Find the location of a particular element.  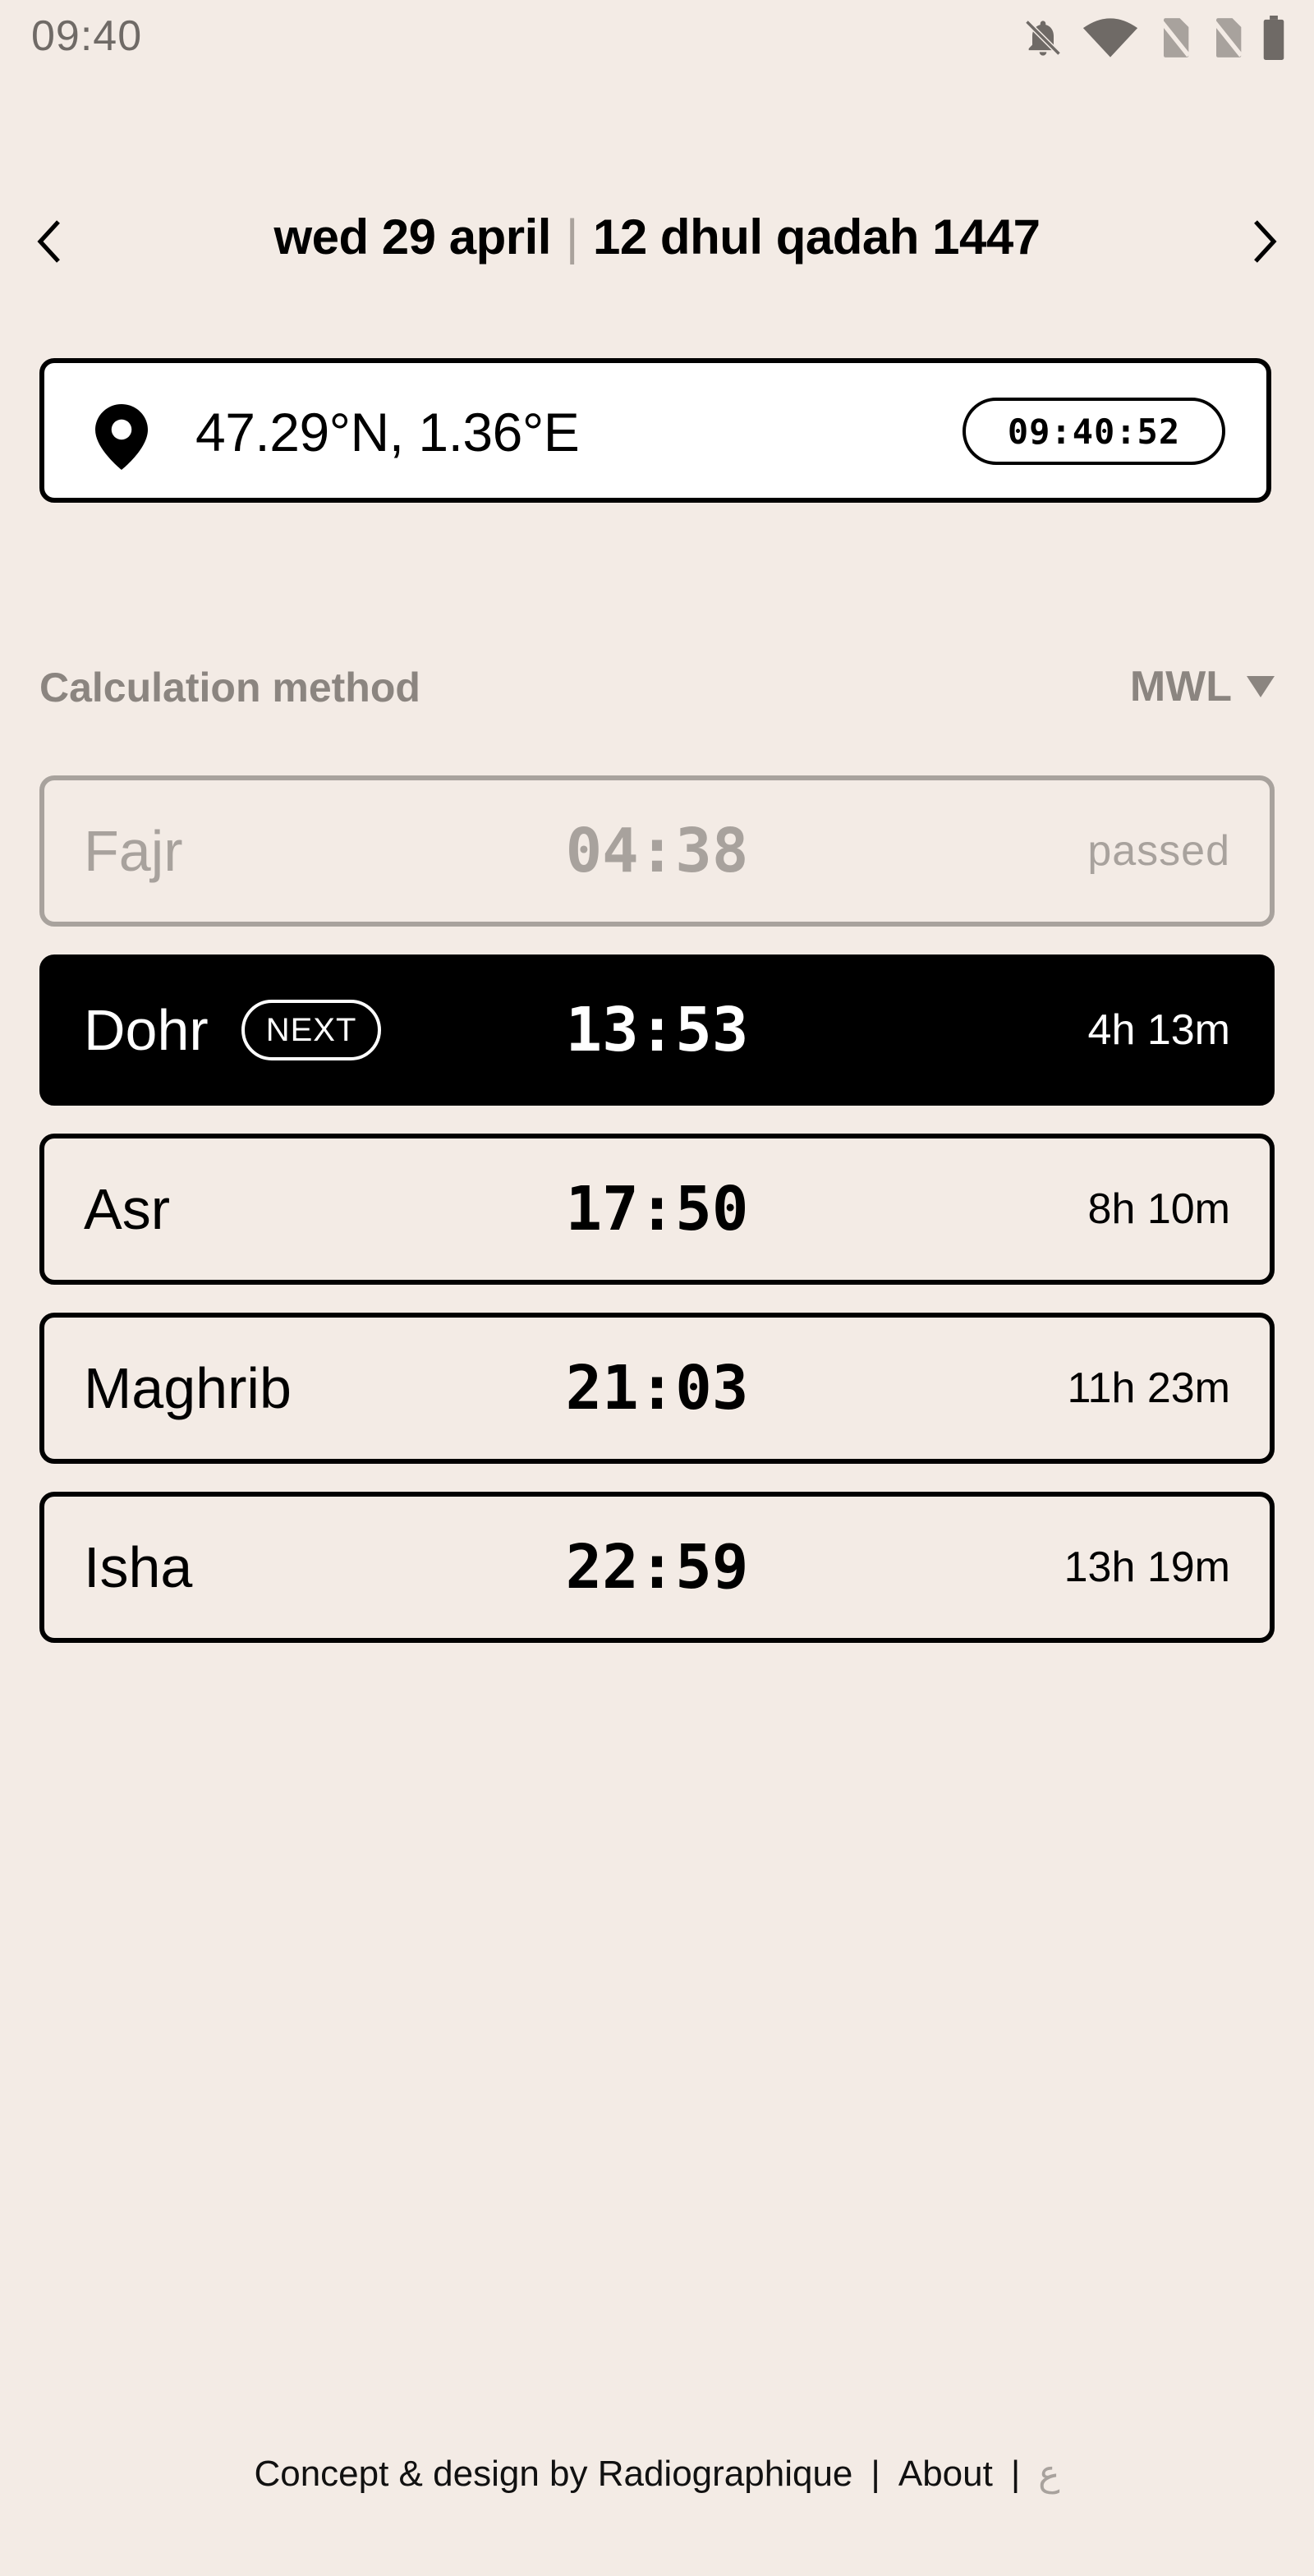

prayer-remaining: passed is located at coordinates (1158, 851).